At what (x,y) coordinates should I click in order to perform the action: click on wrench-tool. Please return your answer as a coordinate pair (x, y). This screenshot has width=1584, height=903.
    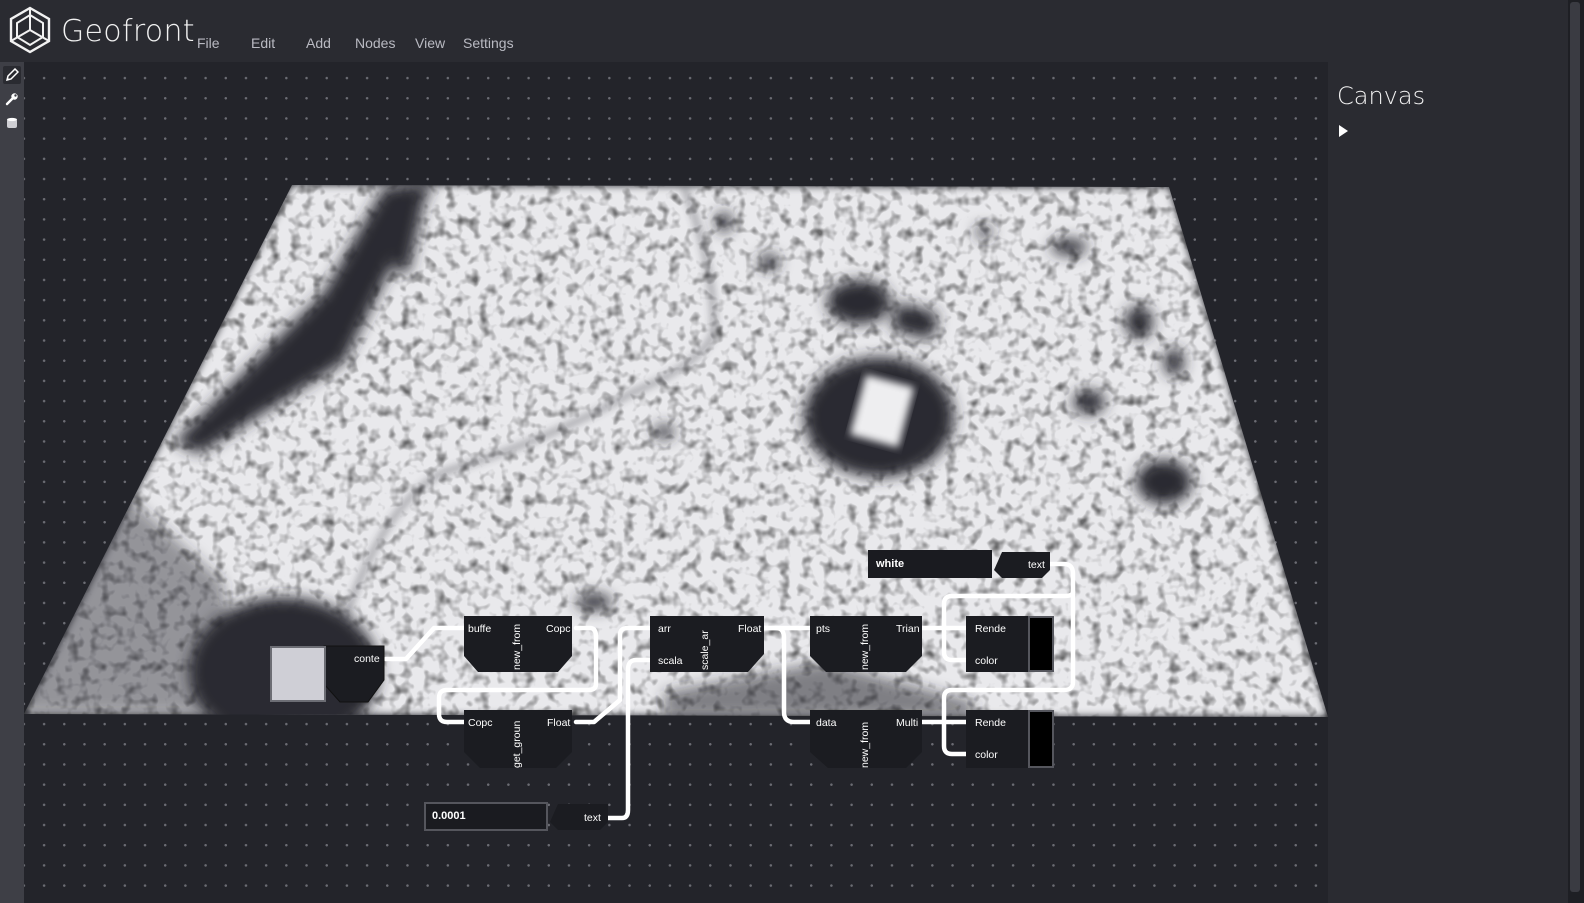
    Looking at the image, I should click on (12, 99).